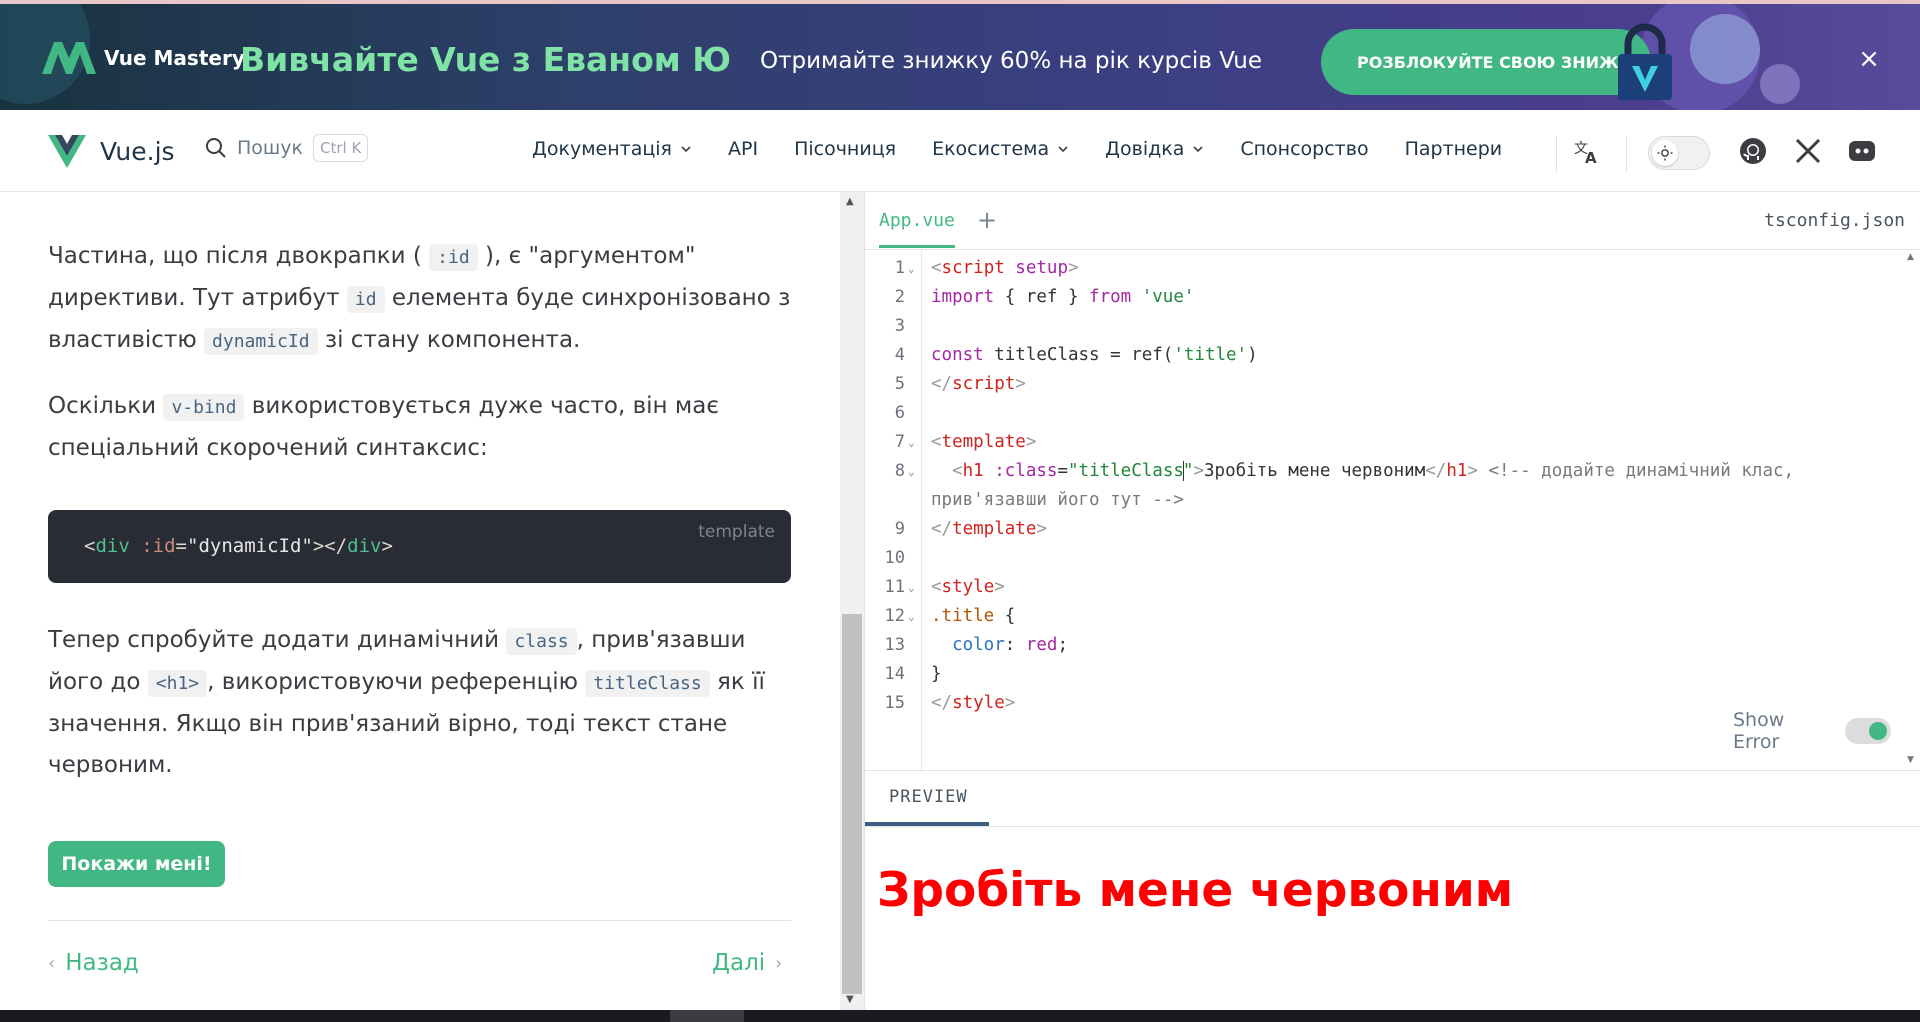 The image size is (1920, 1022). Describe the element at coordinates (1020, 471) in the screenshot. I see `code-token: :class` at that location.